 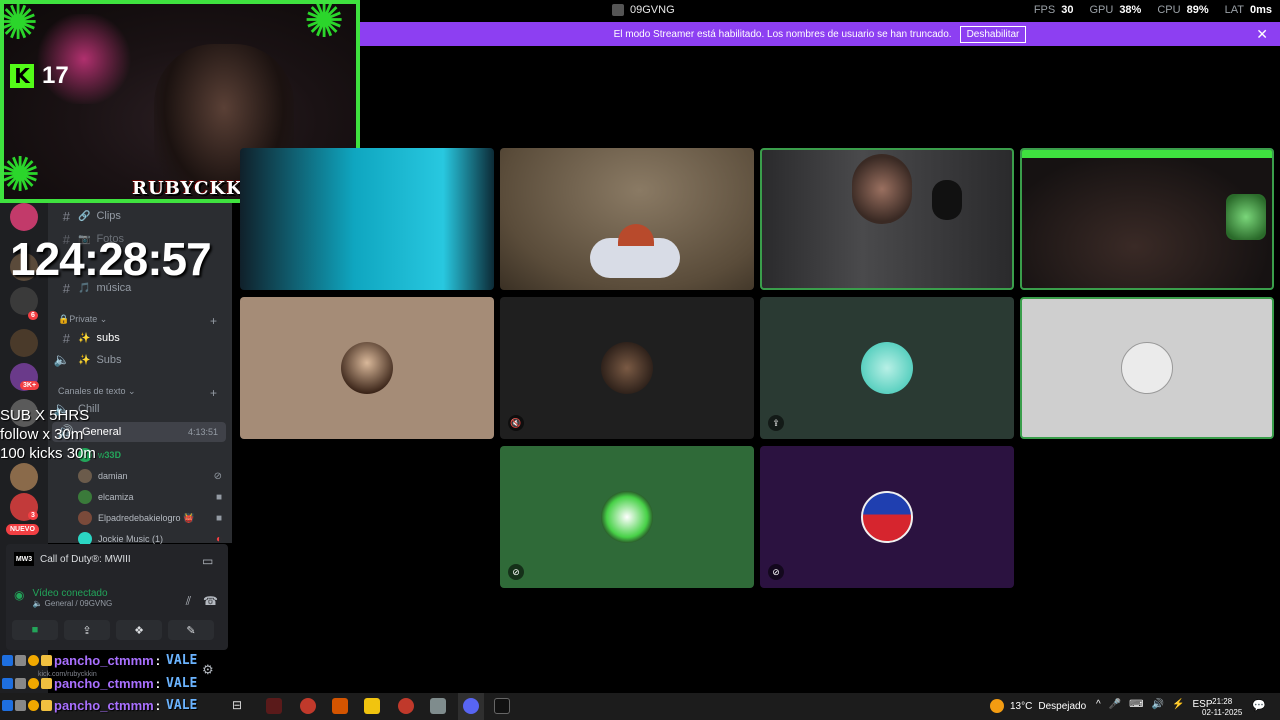 What do you see at coordinates (113, 630) in the screenshot?
I see `voice-buttons: ■ ⇪ ❖ ✎` at bounding box center [113, 630].